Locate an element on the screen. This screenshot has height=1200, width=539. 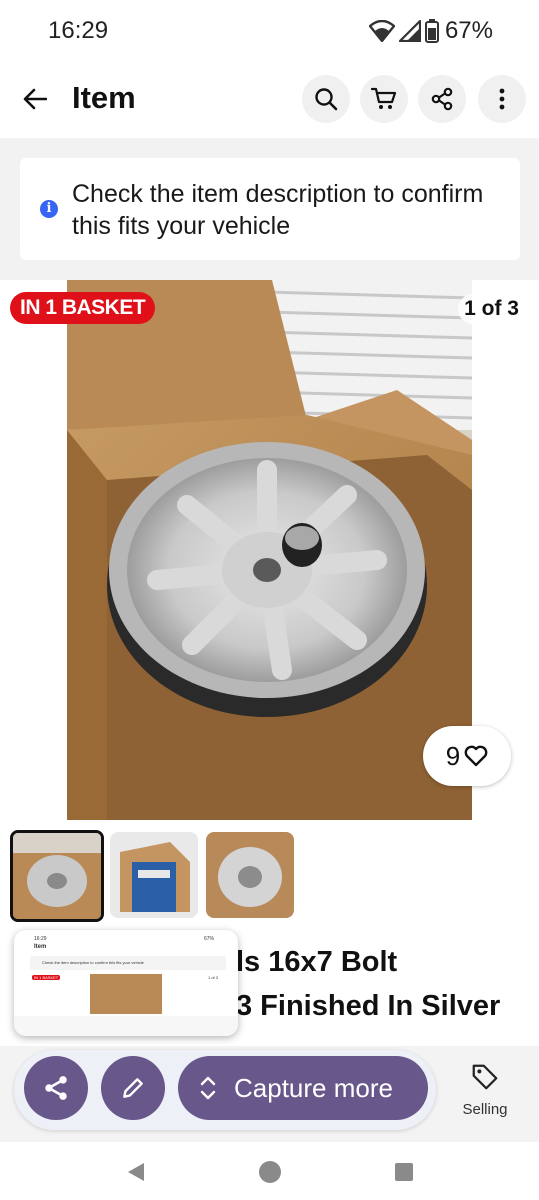
pencil-icon is located at coordinates (133, 1088).